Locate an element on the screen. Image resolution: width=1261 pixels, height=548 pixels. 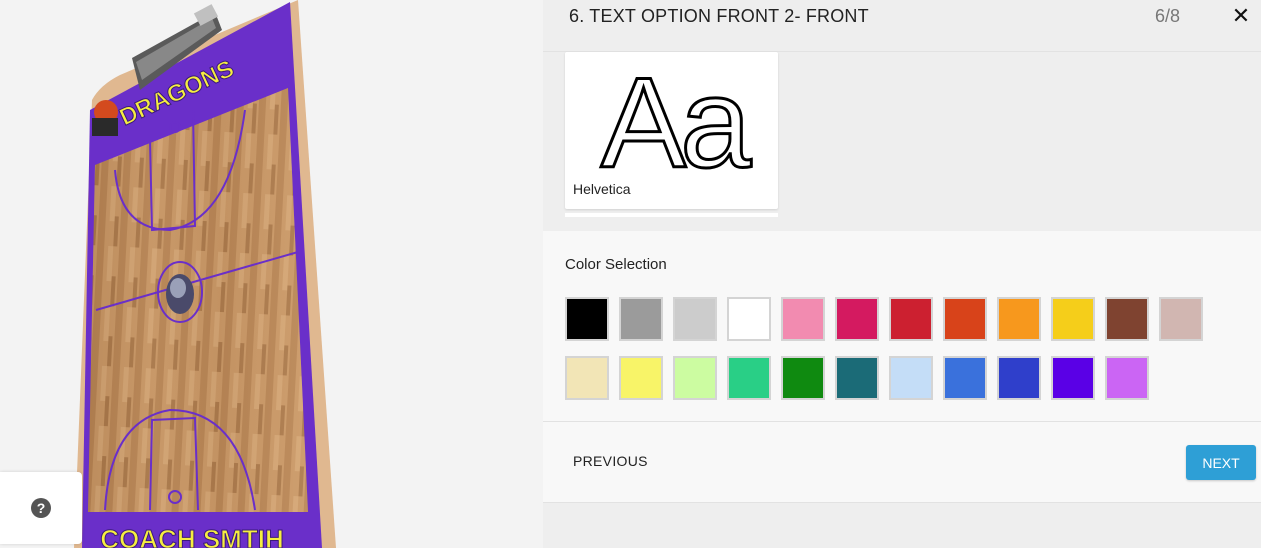
close-icon: ✕ is located at coordinates (1241, 16).